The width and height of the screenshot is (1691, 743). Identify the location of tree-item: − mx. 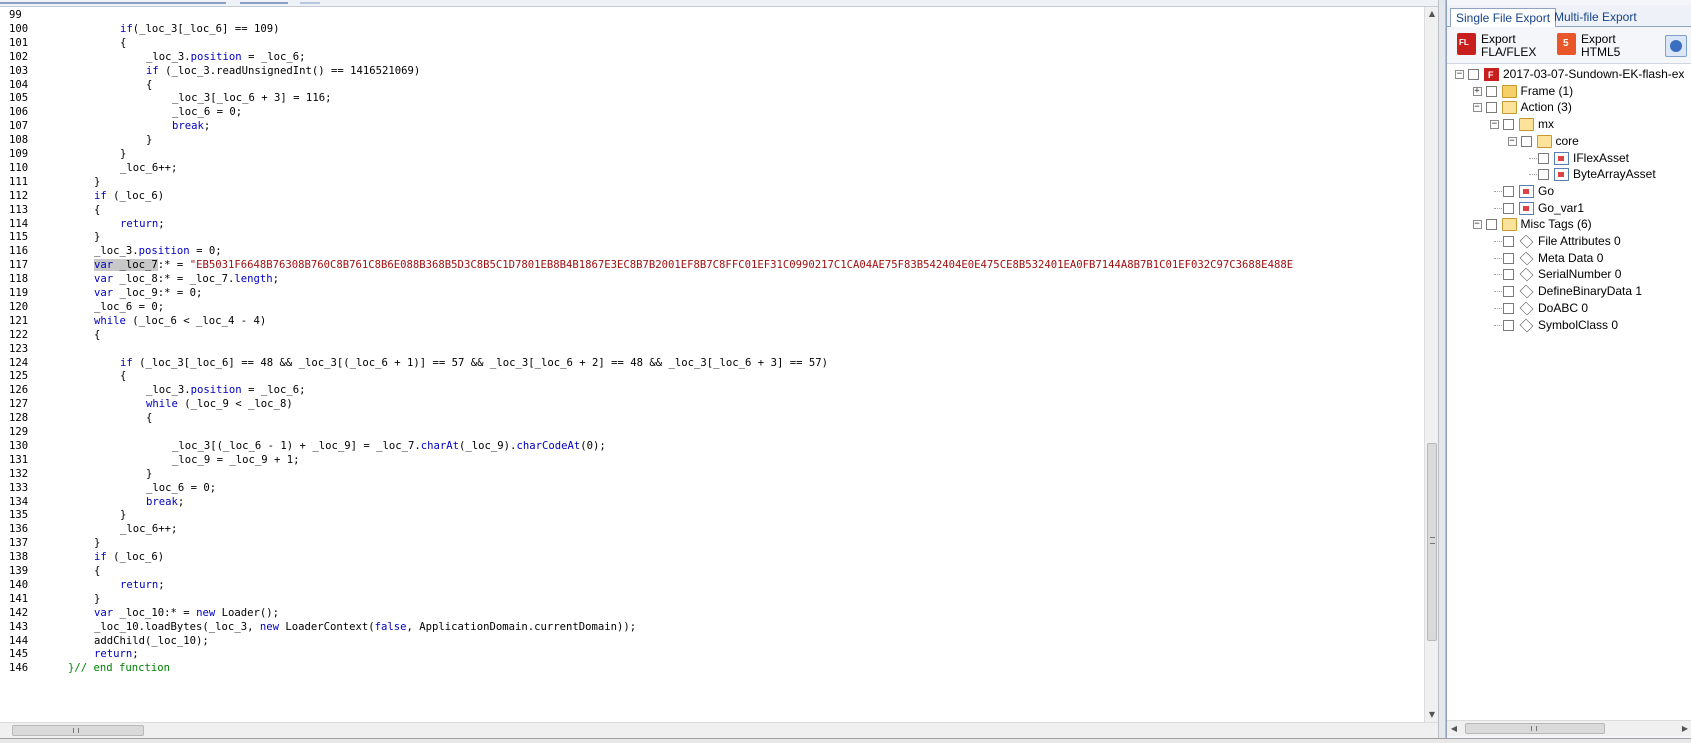
(1569, 124).